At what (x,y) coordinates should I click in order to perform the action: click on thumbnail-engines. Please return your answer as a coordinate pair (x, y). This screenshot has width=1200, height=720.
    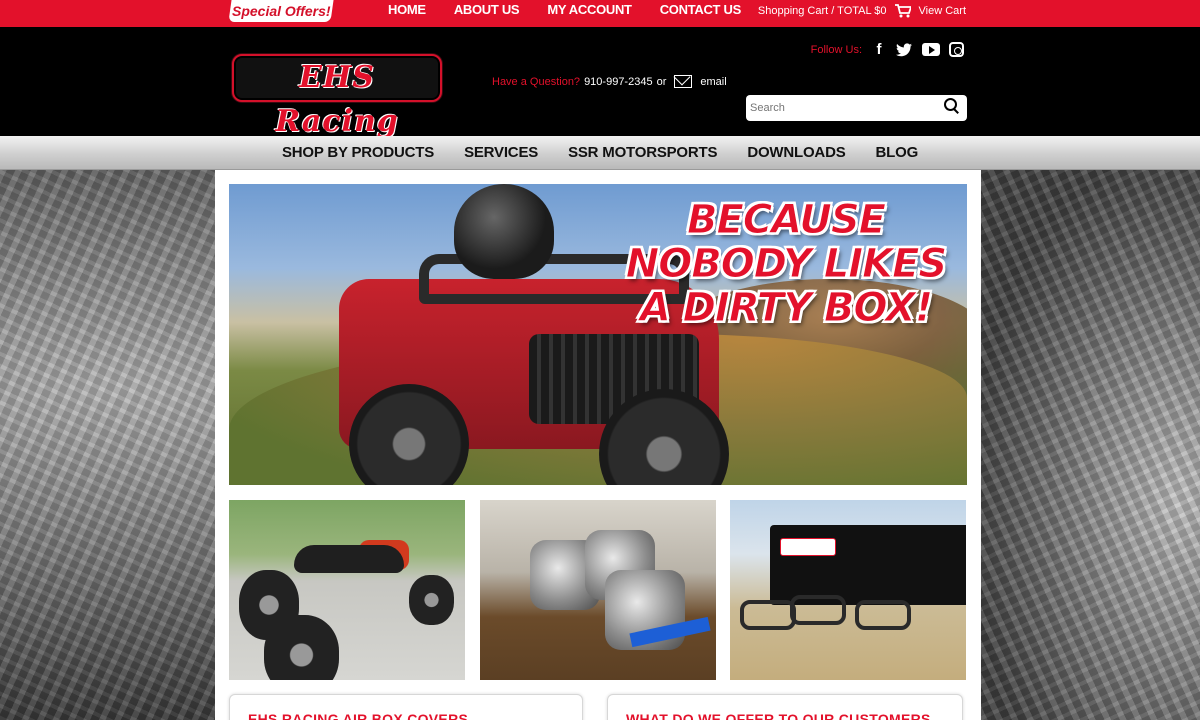
    Looking at the image, I should click on (598, 590).